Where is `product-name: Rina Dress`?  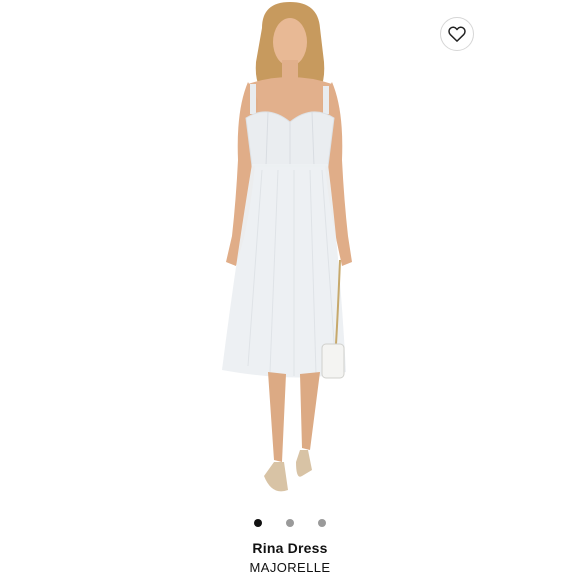
product-name: Rina Dress is located at coordinates (290, 548).